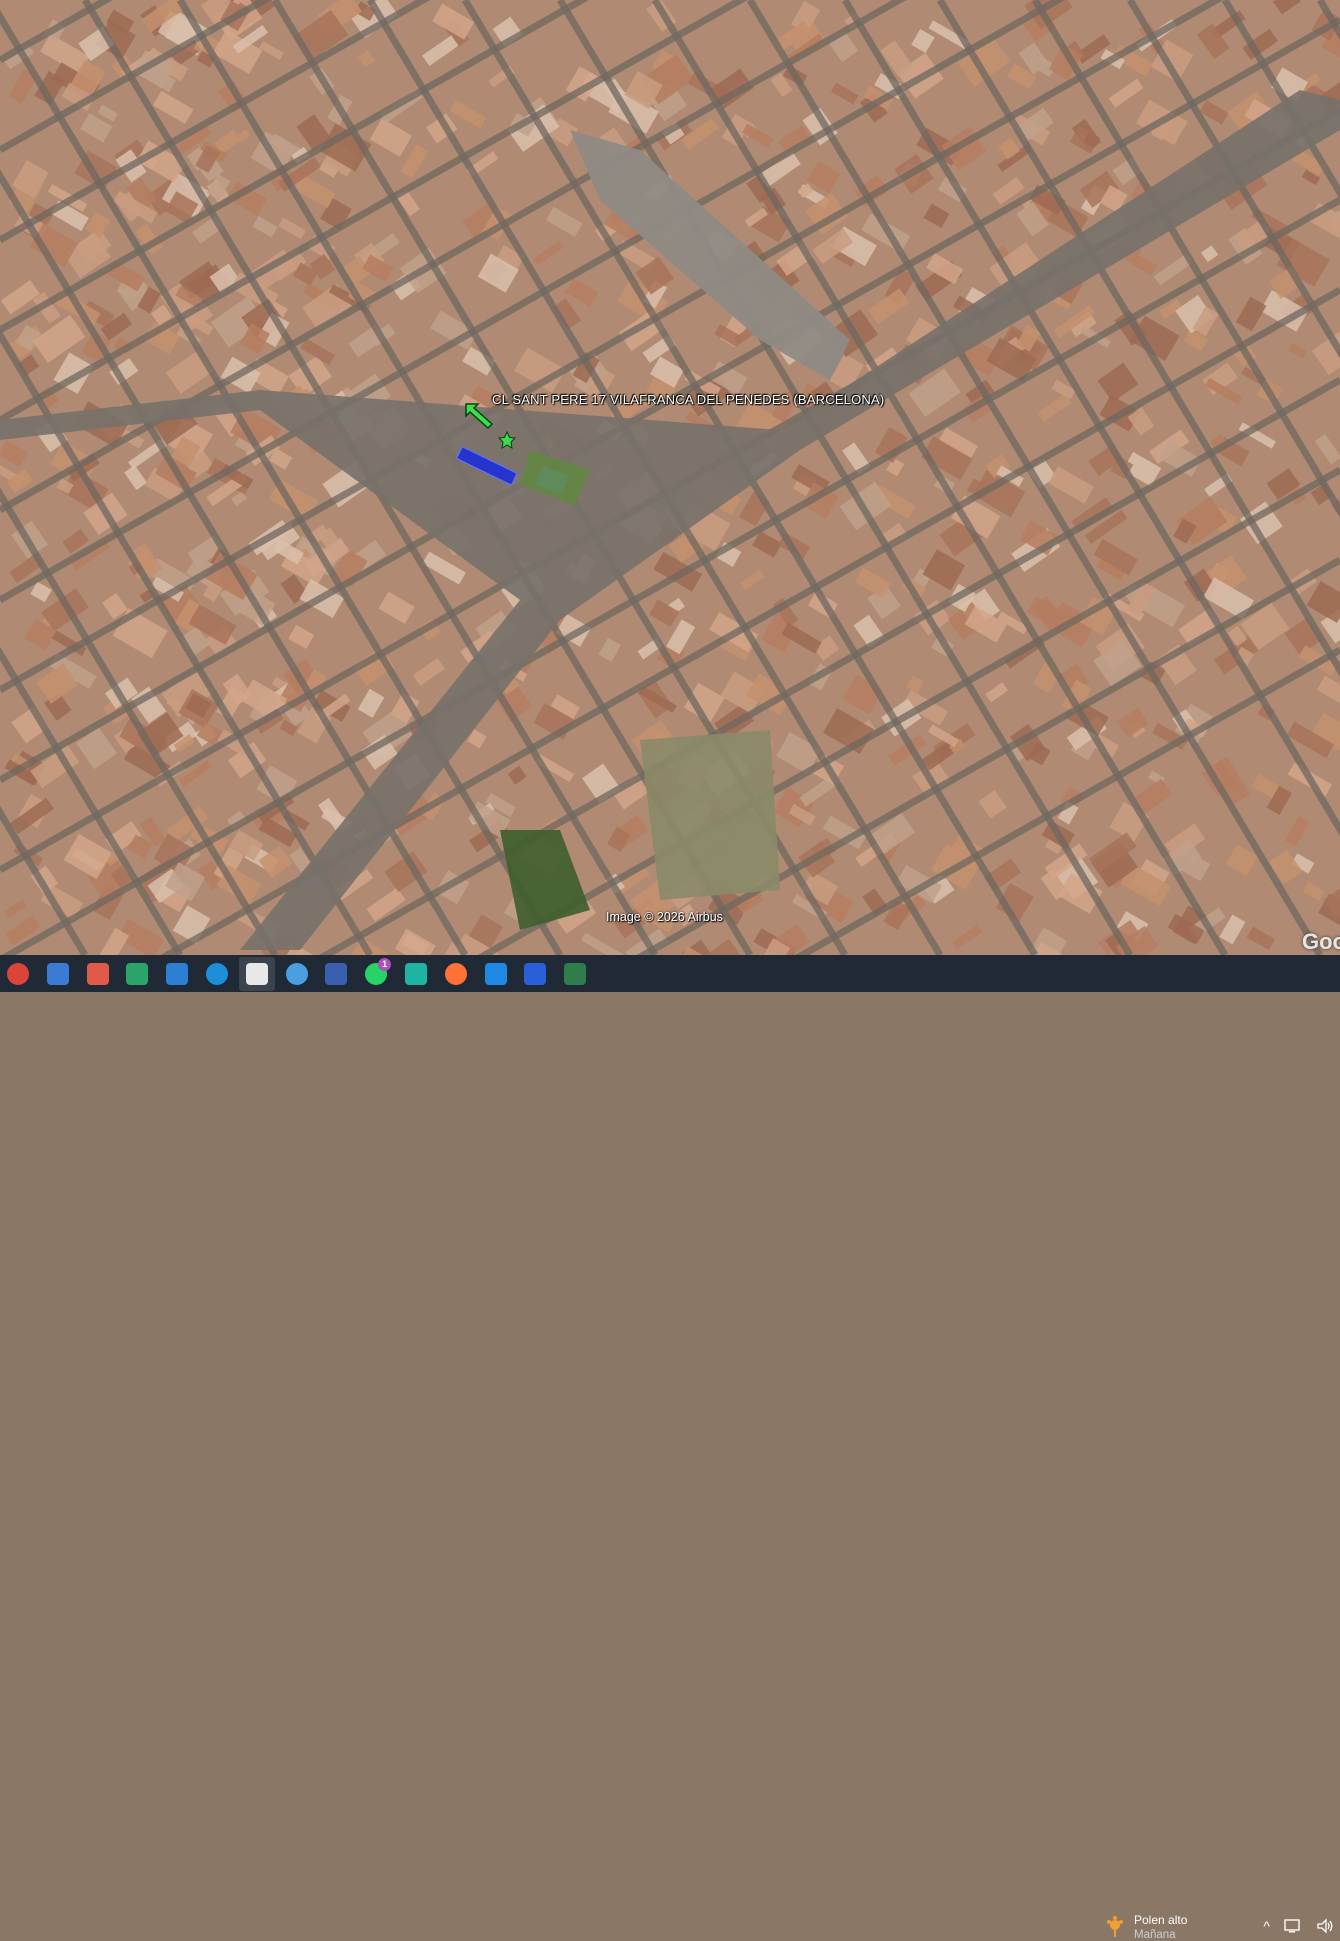 The width and height of the screenshot is (1340, 1941). I want to click on taskbar-app-snipping-tool, so click(98, 974).